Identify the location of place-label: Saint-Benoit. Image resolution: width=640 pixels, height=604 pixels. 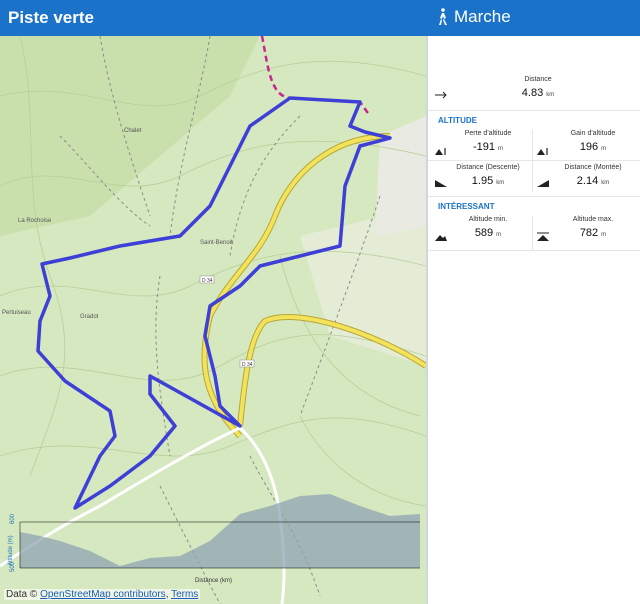
(216, 243).